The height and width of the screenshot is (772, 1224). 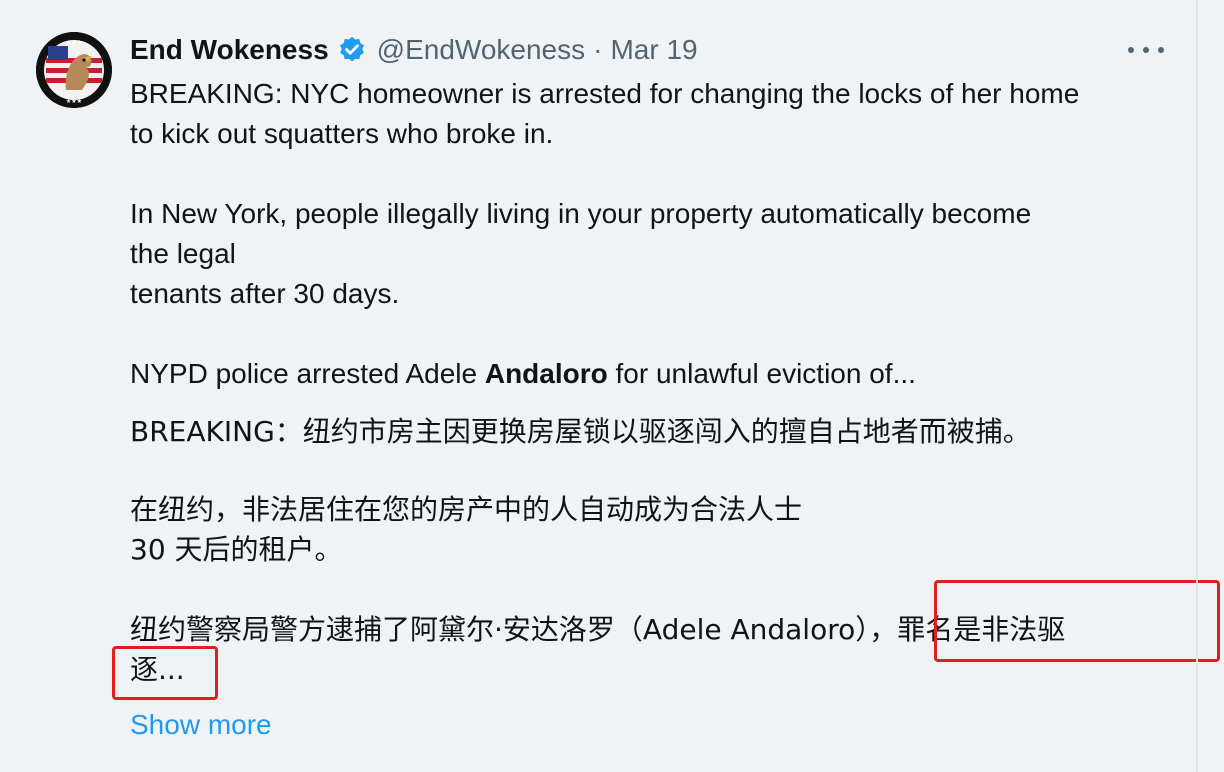 What do you see at coordinates (1197, 386) in the screenshot?
I see `column-divider` at bounding box center [1197, 386].